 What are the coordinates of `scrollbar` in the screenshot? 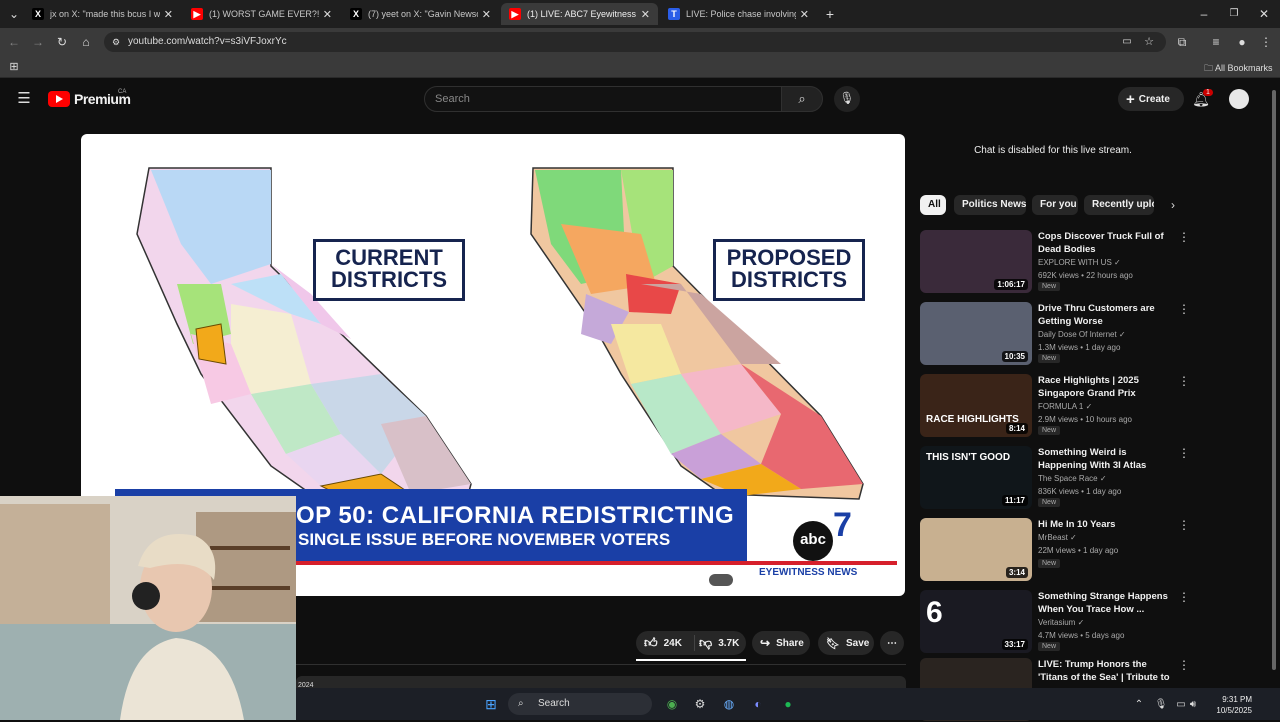 It's located at (1273, 385).